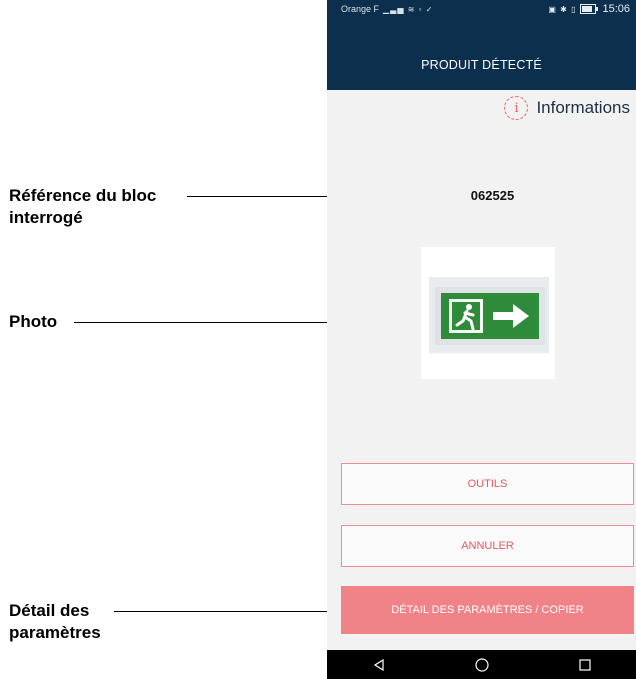 This screenshot has height=679, width=636. Describe the element at coordinates (585, 664) in the screenshot. I see `recents-square-icon` at that location.